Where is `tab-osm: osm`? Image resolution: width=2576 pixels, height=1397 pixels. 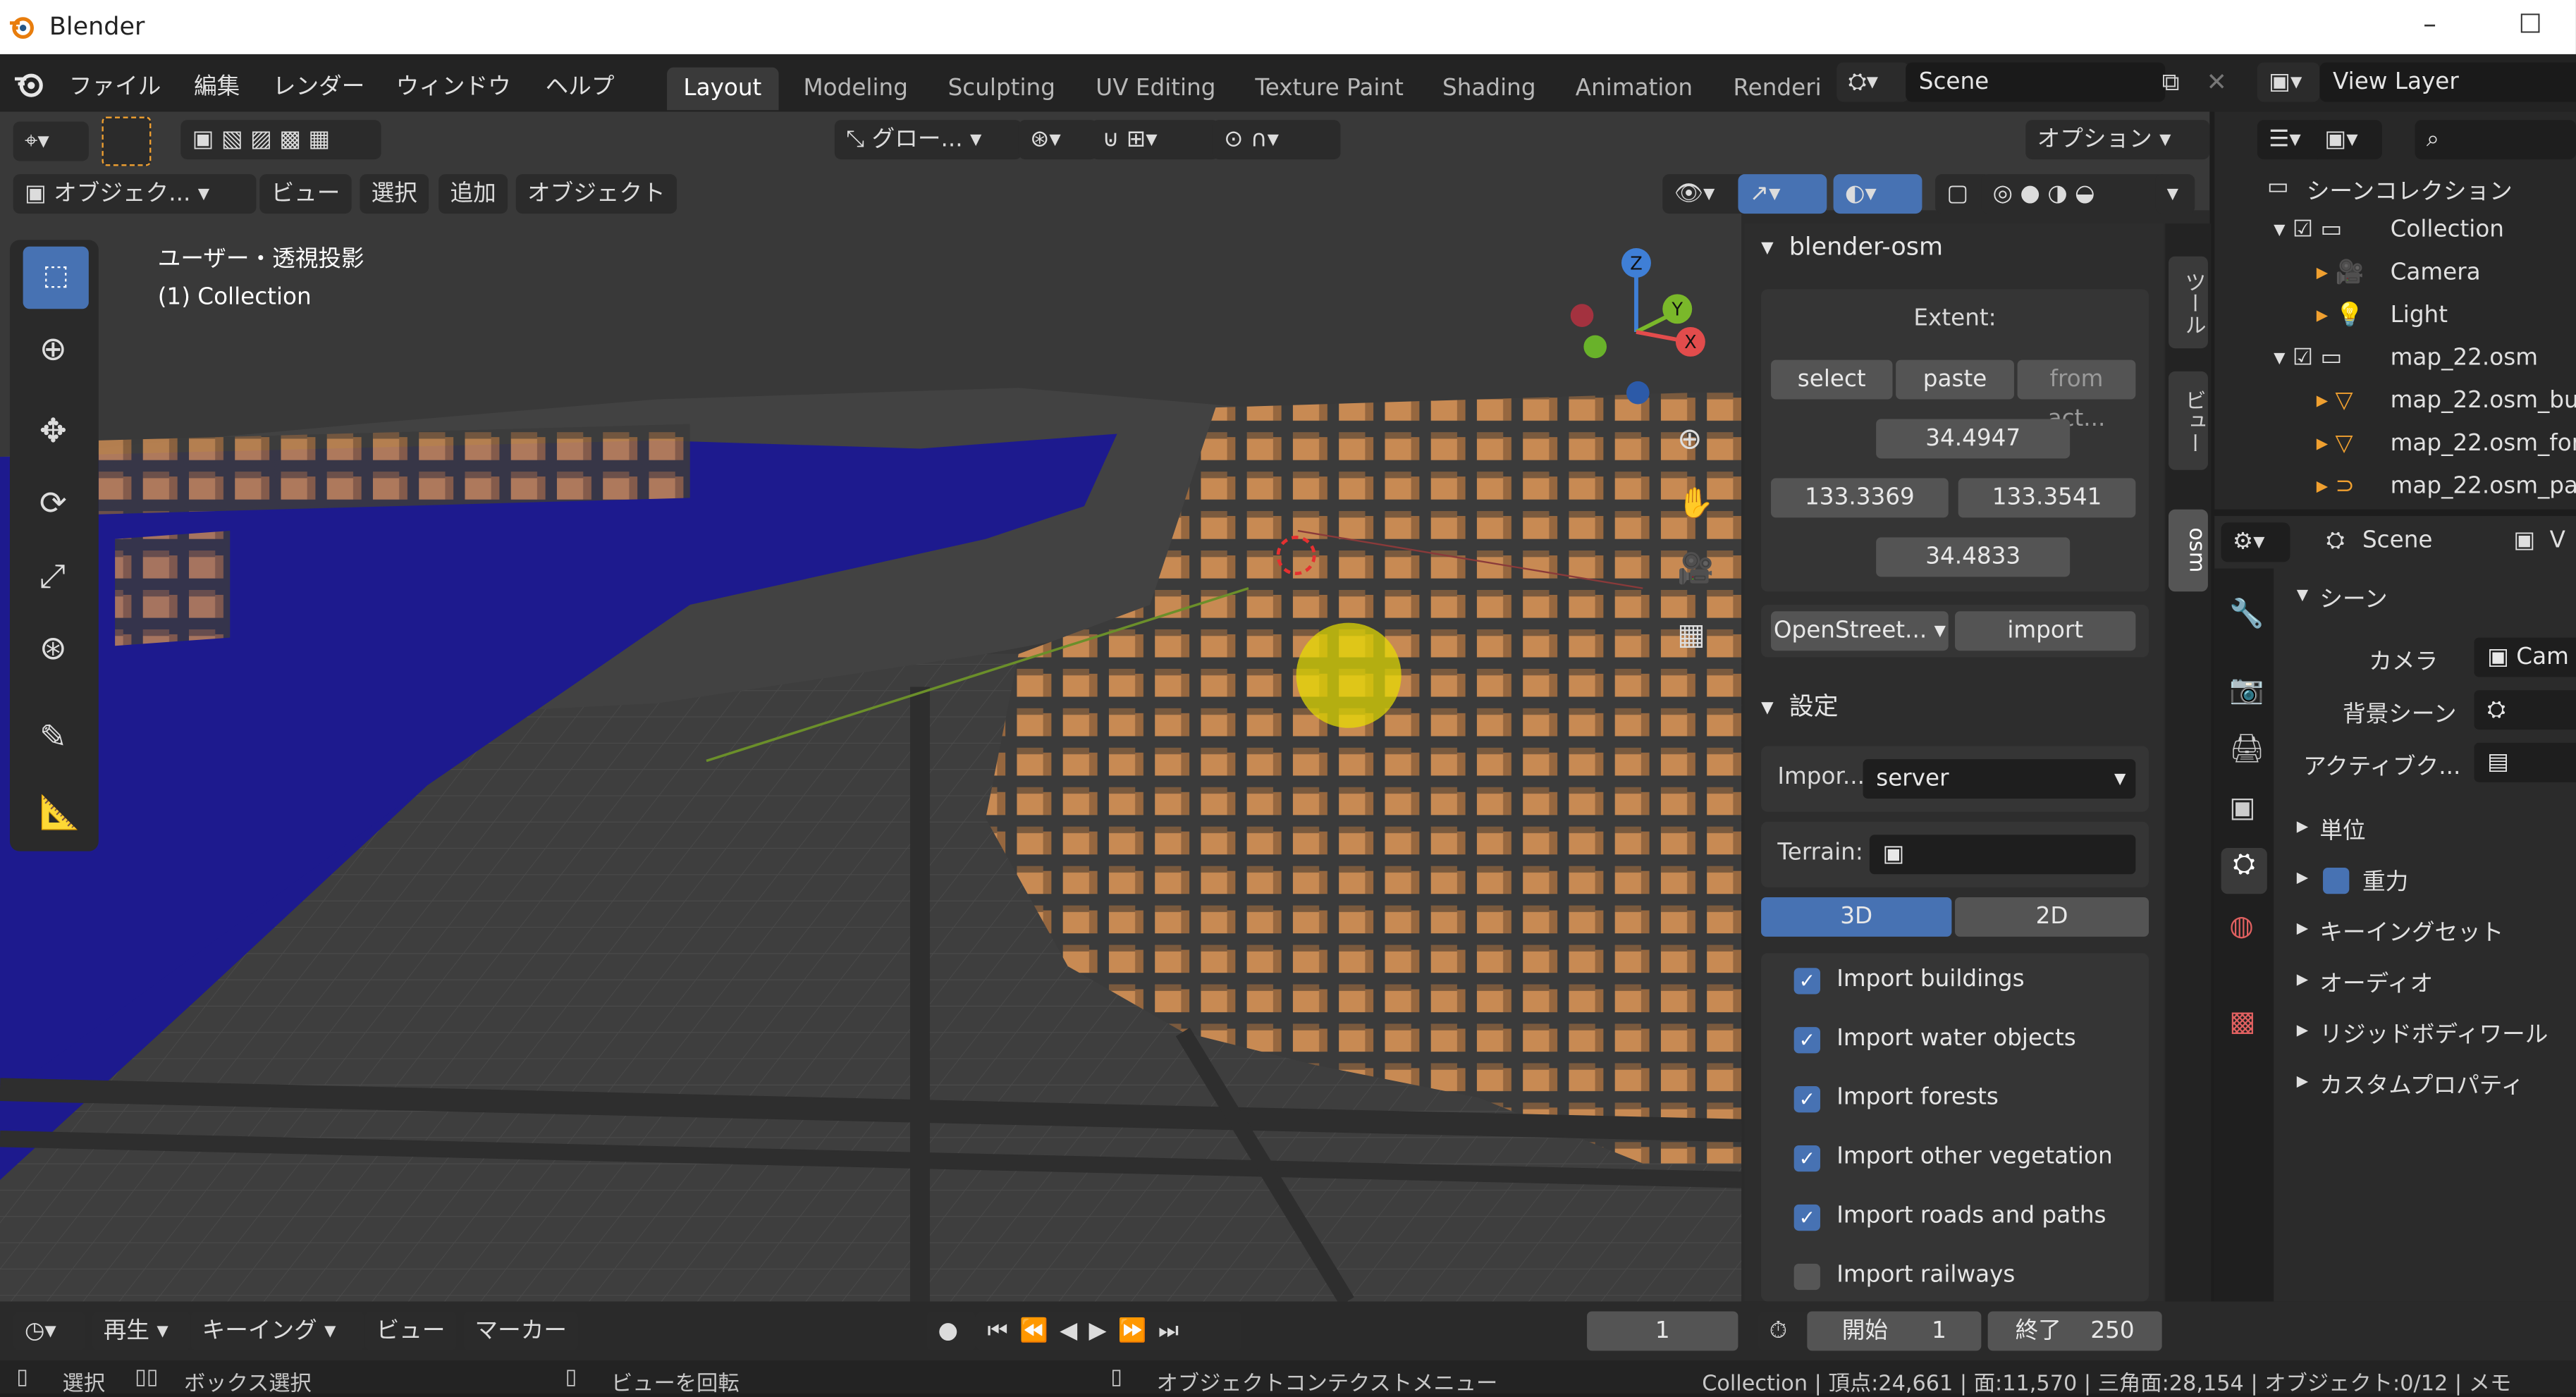 tab-osm: osm is located at coordinates (2188, 550).